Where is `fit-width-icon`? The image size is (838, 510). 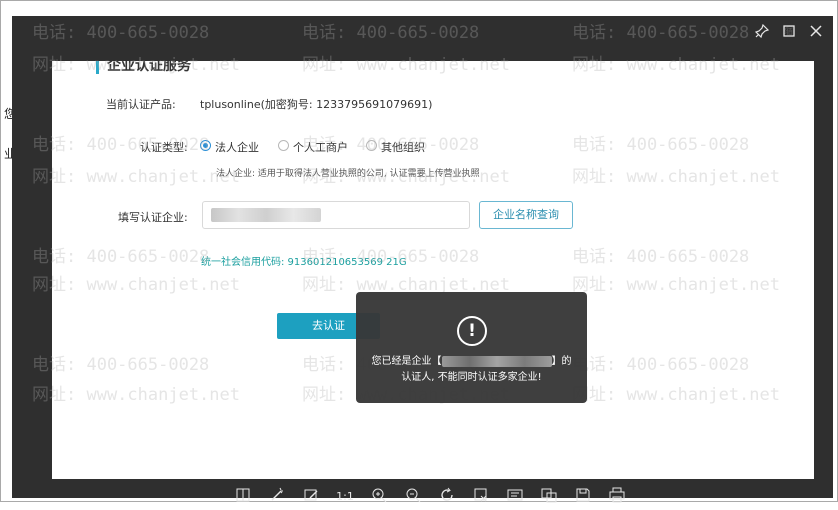
fit-width-icon is located at coordinates (243, 497).